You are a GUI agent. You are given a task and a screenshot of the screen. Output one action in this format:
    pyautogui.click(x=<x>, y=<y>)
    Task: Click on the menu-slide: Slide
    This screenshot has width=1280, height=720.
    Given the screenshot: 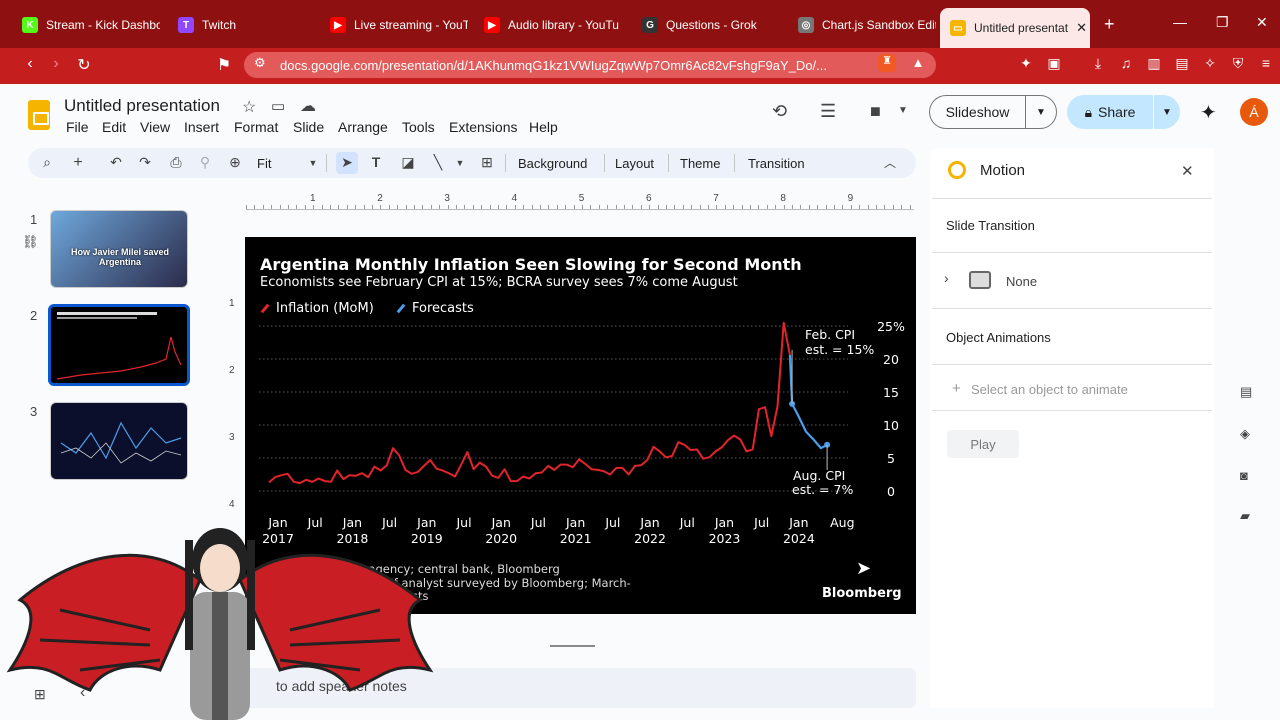 What is the action you would take?
    pyautogui.click(x=308, y=127)
    